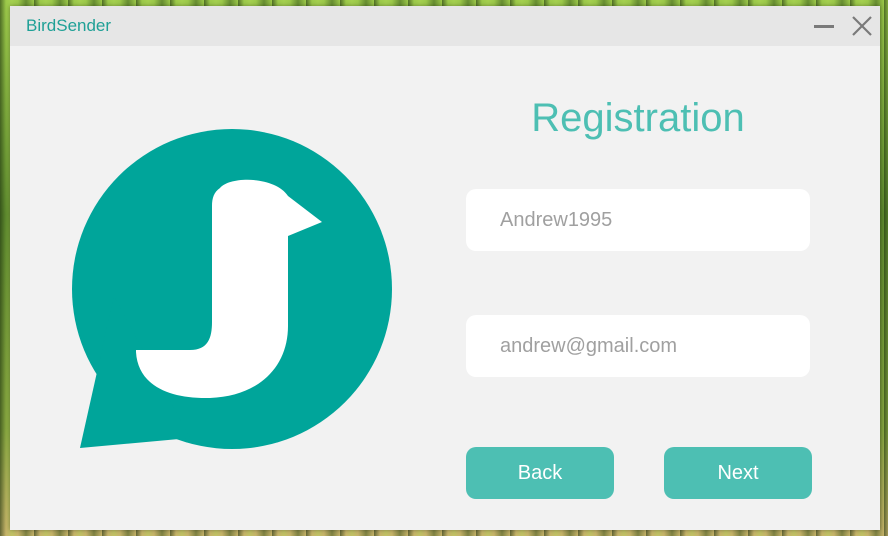 Image resolution: width=888 pixels, height=536 pixels. Describe the element at coordinates (648, 220) in the screenshot. I see `username-input` at that location.